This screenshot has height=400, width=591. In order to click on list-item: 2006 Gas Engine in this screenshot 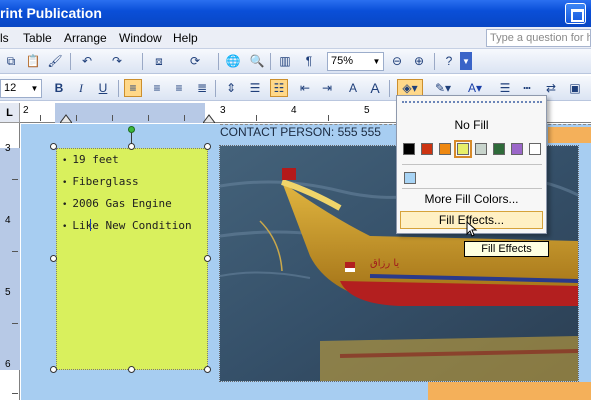, I will do `click(127, 208)`.